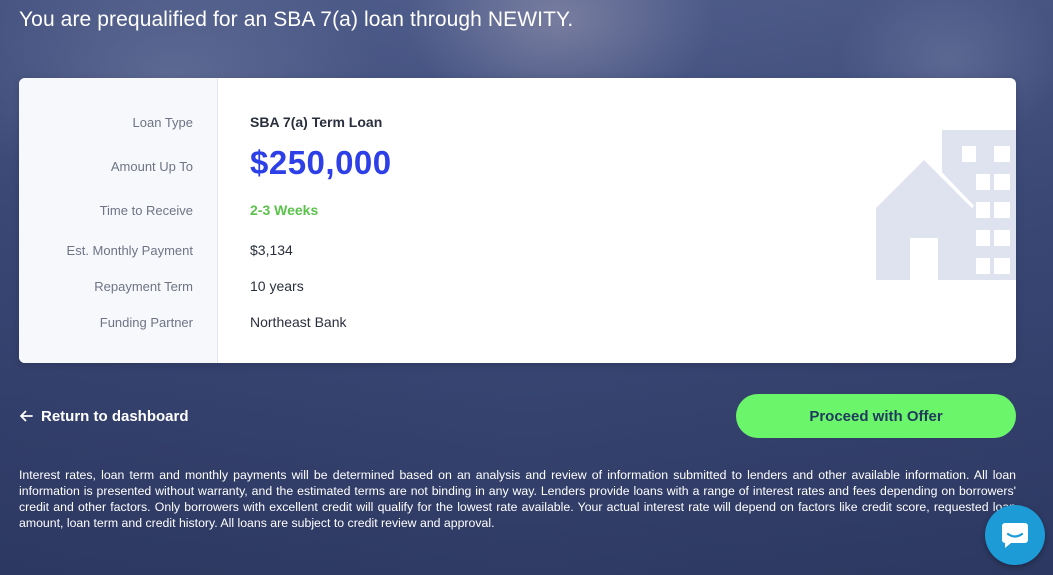 The height and width of the screenshot is (575, 1053). I want to click on return-to-dashboard-label: Return to dashboard, so click(115, 416).